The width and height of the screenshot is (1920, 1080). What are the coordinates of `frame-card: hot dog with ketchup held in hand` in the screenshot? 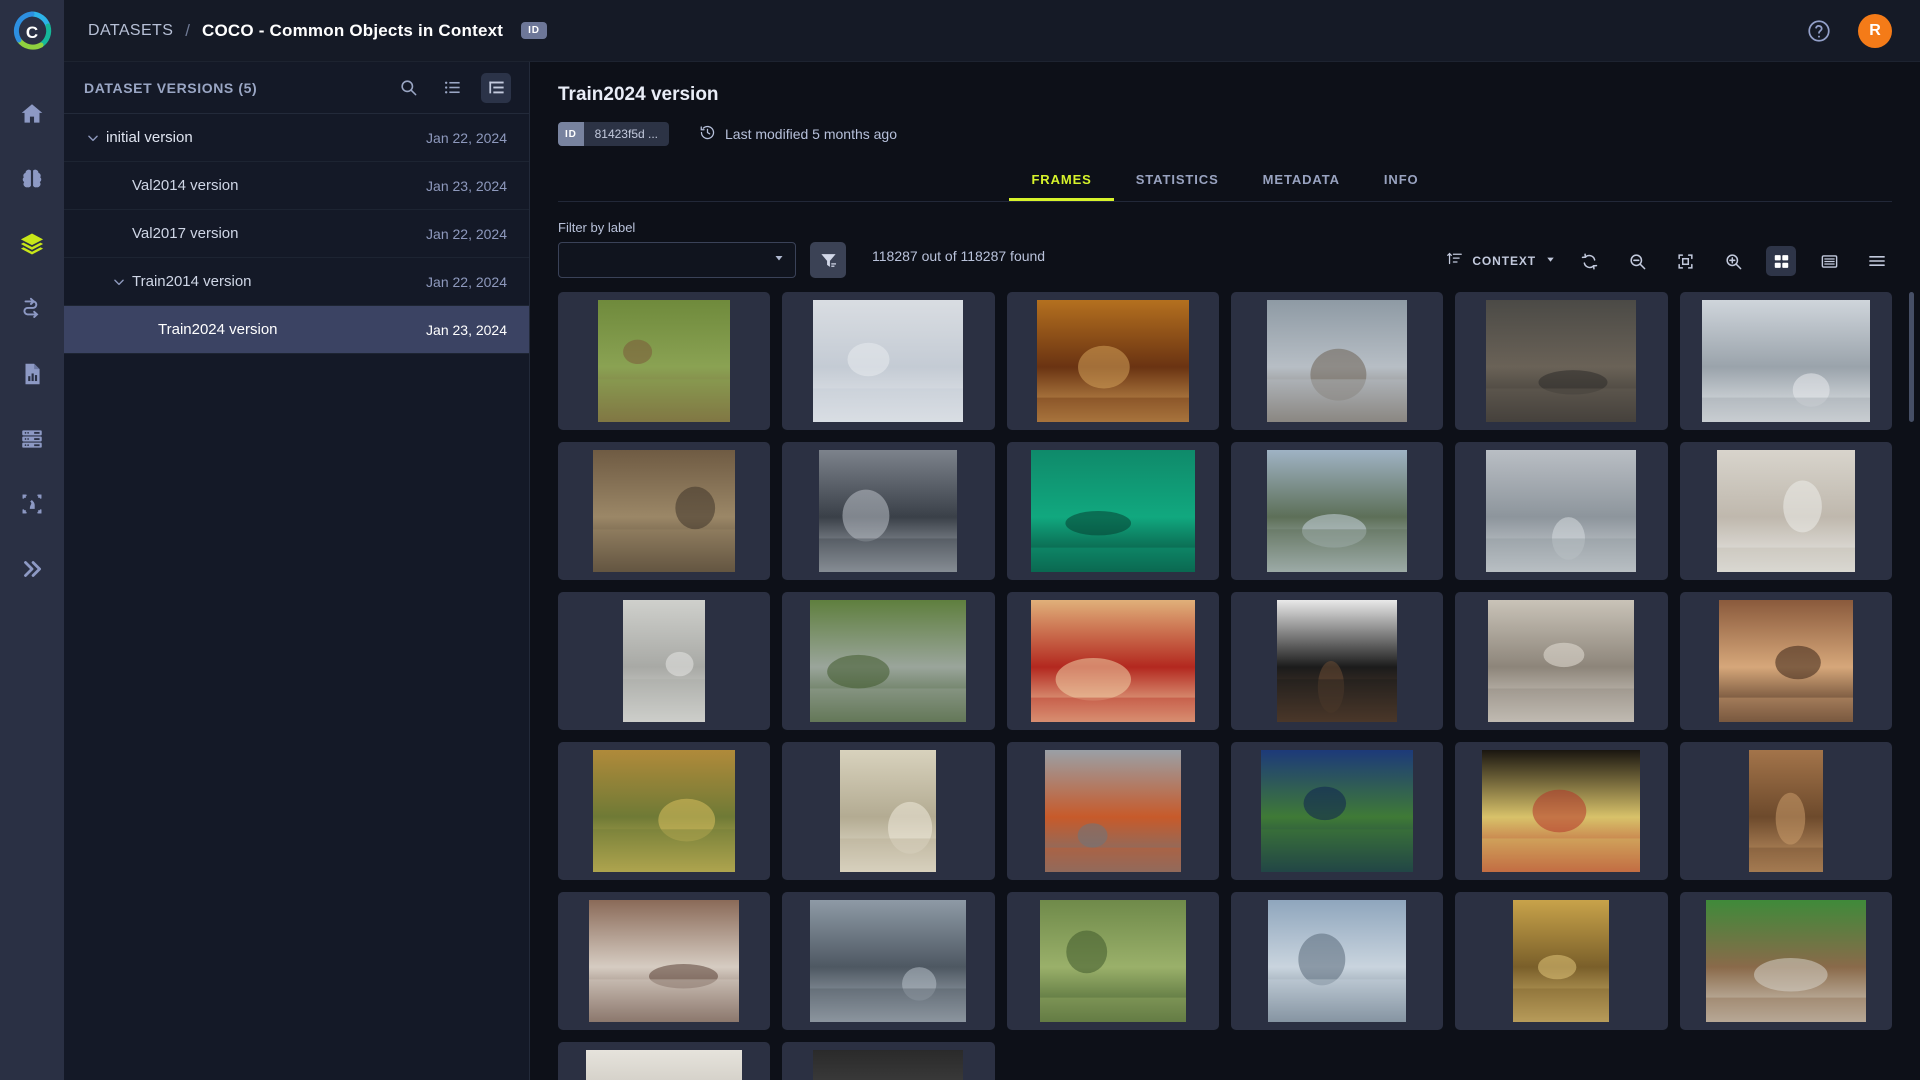 It's located at (1112, 661).